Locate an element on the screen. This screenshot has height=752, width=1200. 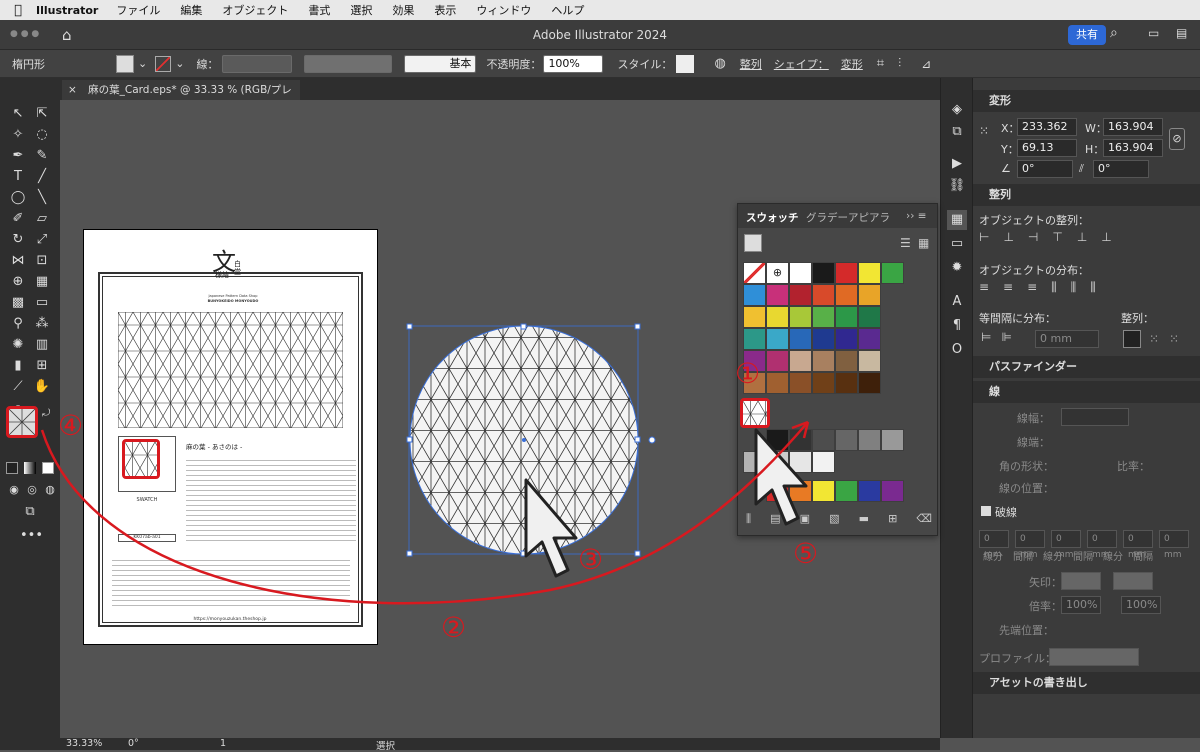
folder-icon: ▬ is located at coordinates (864, 519).